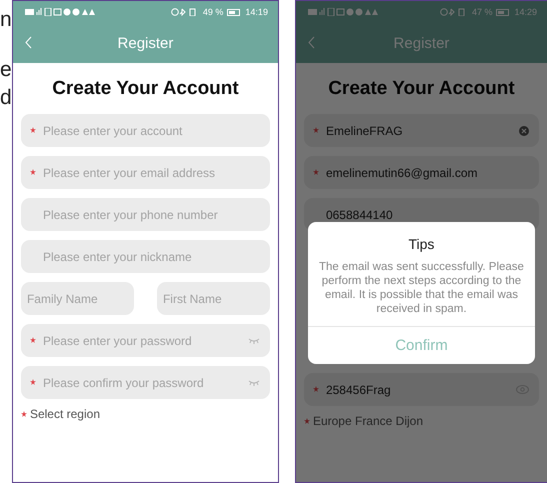 The height and width of the screenshot is (483, 547). What do you see at coordinates (65, 414) in the screenshot?
I see `region-selector: Select region` at bounding box center [65, 414].